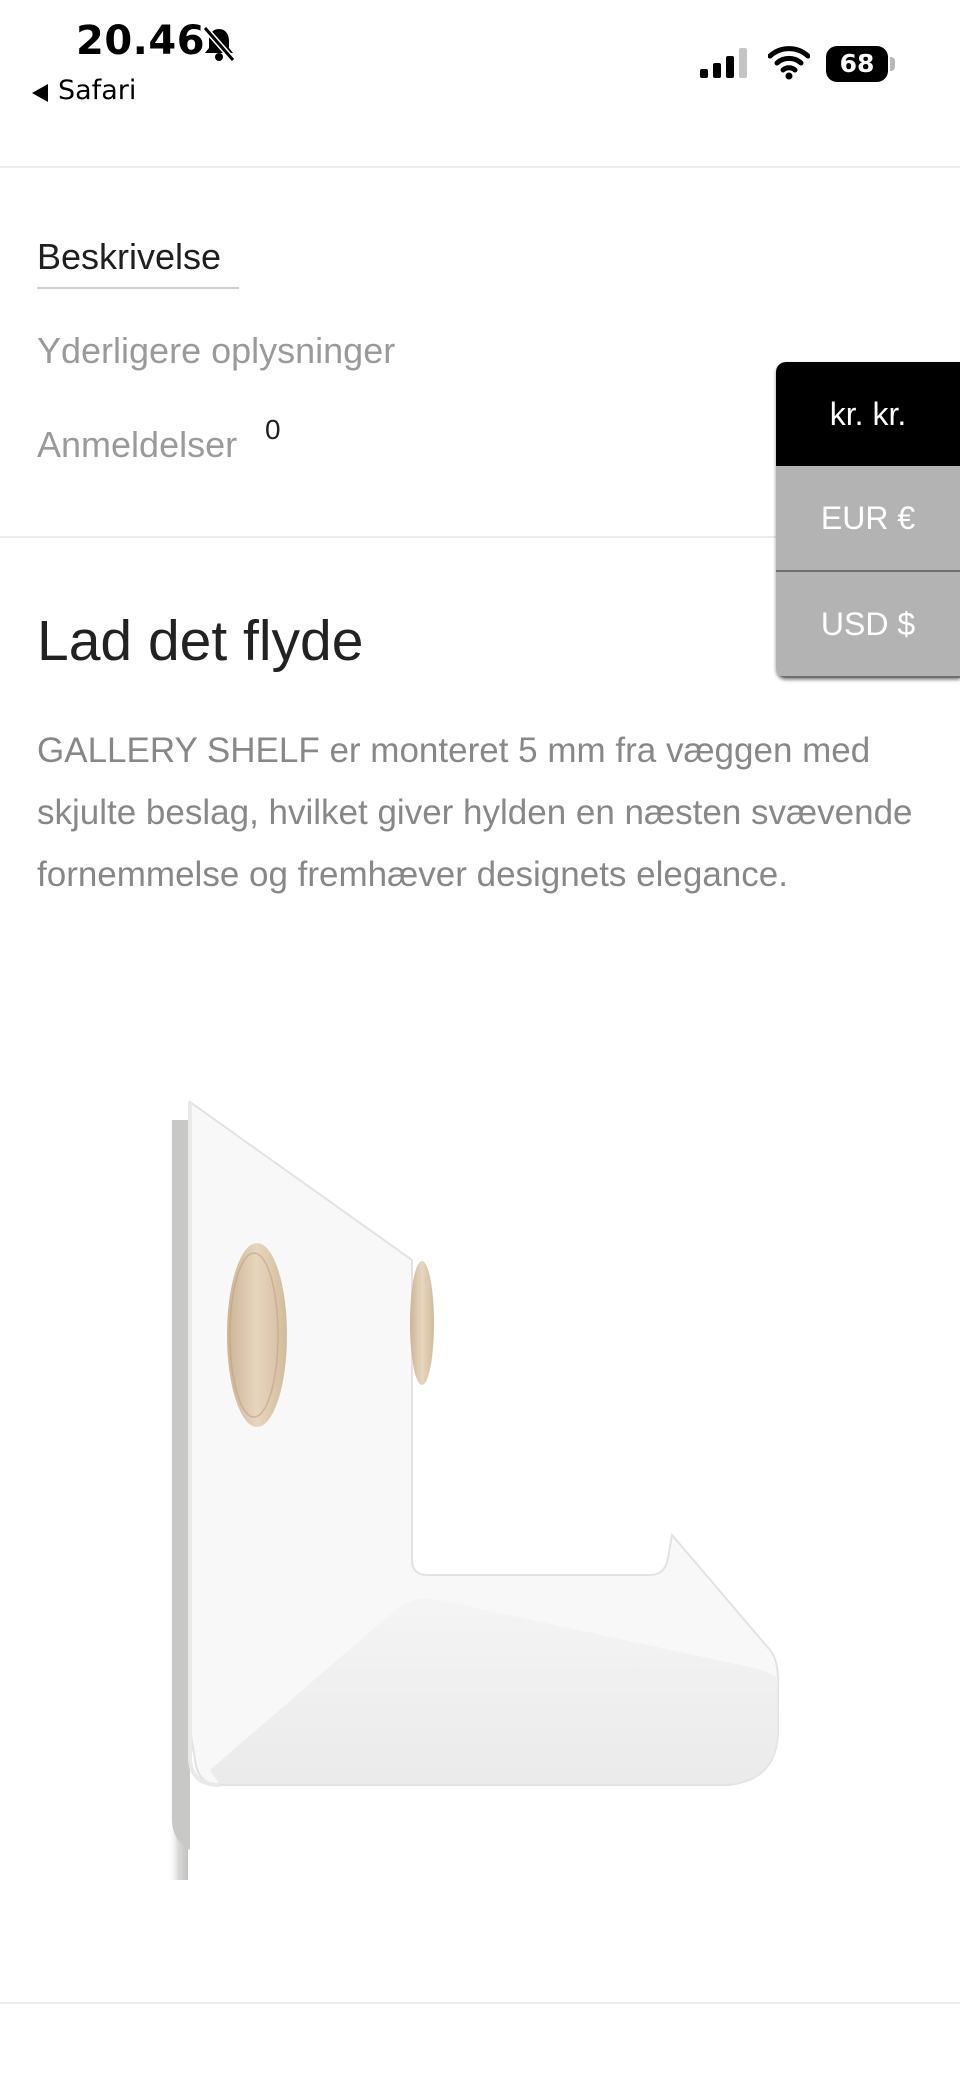 The height and width of the screenshot is (2078, 960). What do you see at coordinates (200, 641) in the screenshot?
I see `section-heading: Lad det flyde` at bounding box center [200, 641].